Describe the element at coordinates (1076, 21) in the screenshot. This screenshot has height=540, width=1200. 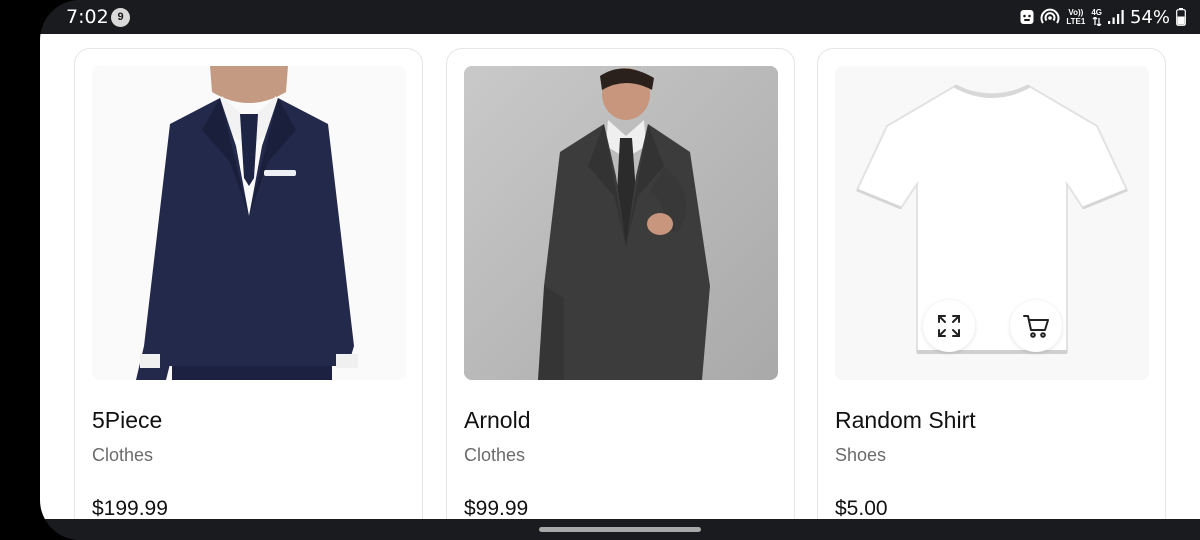
I see `lte-label: LTE1` at that location.